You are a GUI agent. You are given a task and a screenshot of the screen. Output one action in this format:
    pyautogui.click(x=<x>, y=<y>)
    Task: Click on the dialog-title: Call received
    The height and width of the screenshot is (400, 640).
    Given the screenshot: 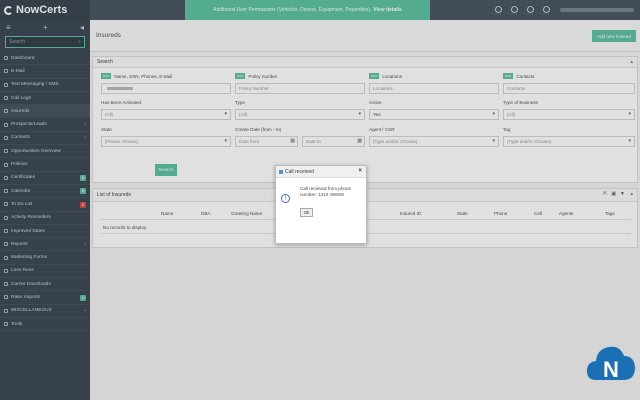 What is the action you would take?
    pyautogui.click(x=299, y=171)
    